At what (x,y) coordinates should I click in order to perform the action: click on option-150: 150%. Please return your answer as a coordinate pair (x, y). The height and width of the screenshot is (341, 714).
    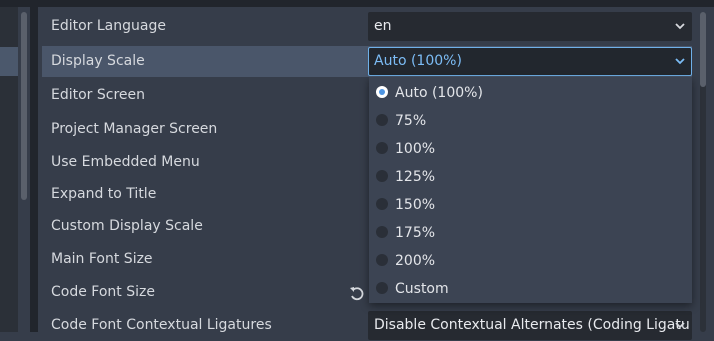
    Looking at the image, I should click on (530, 205).